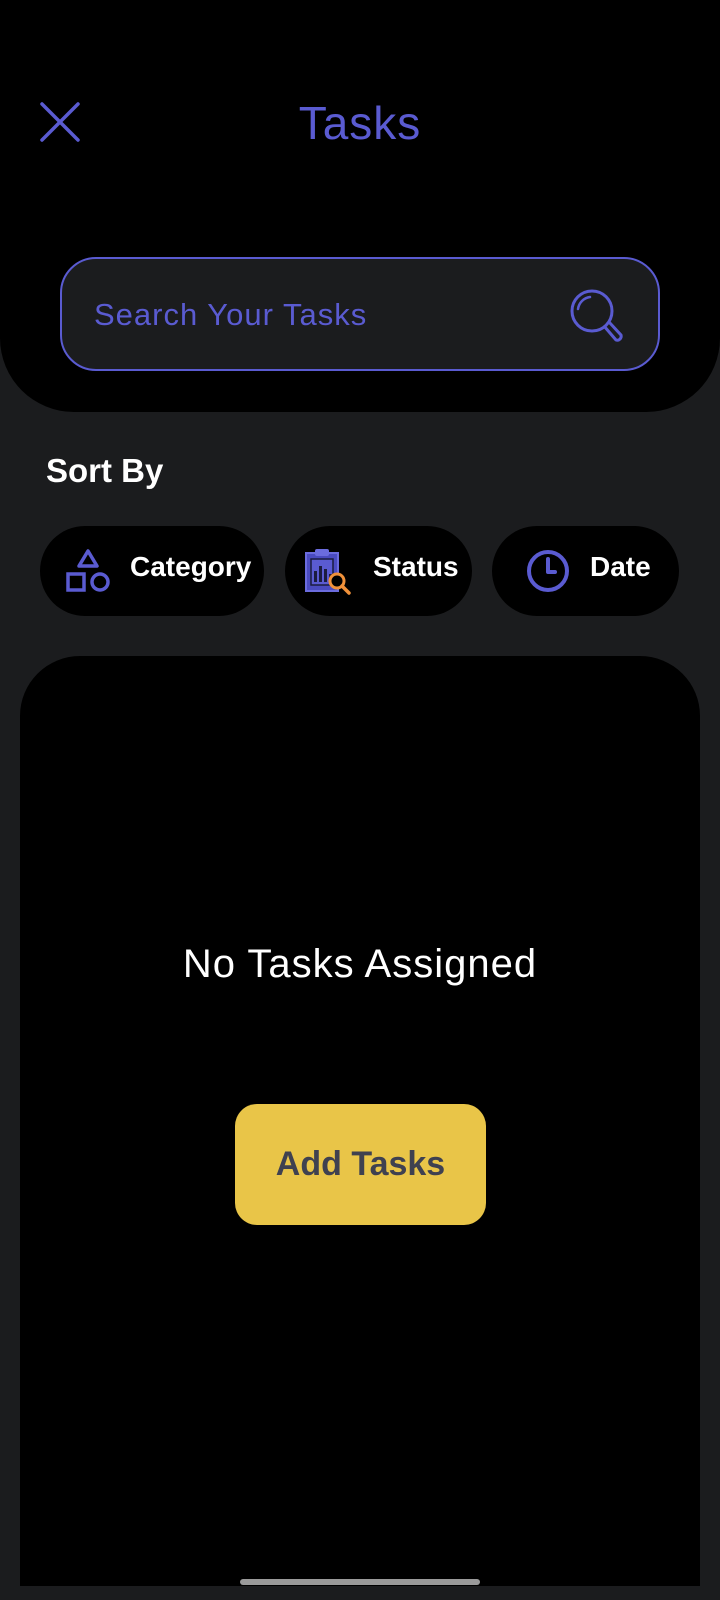 Image resolution: width=720 pixels, height=1600 pixels. I want to click on home-indicator, so click(360, 1582).